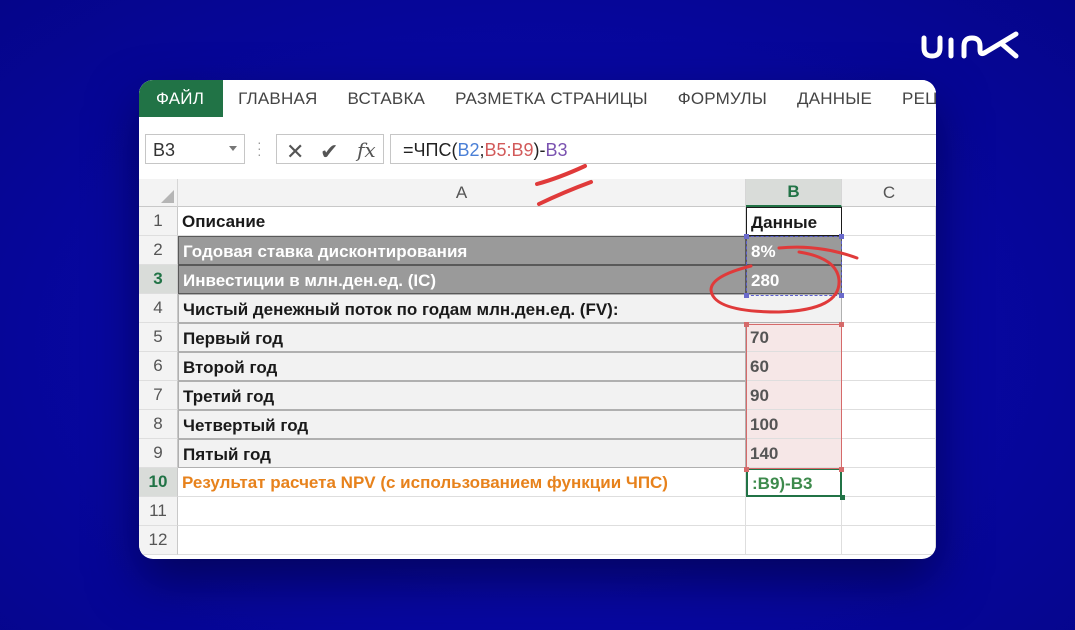 The height and width of the screenshot is (630, 1075). I want to click on row-header: 10, so click(158, 482).